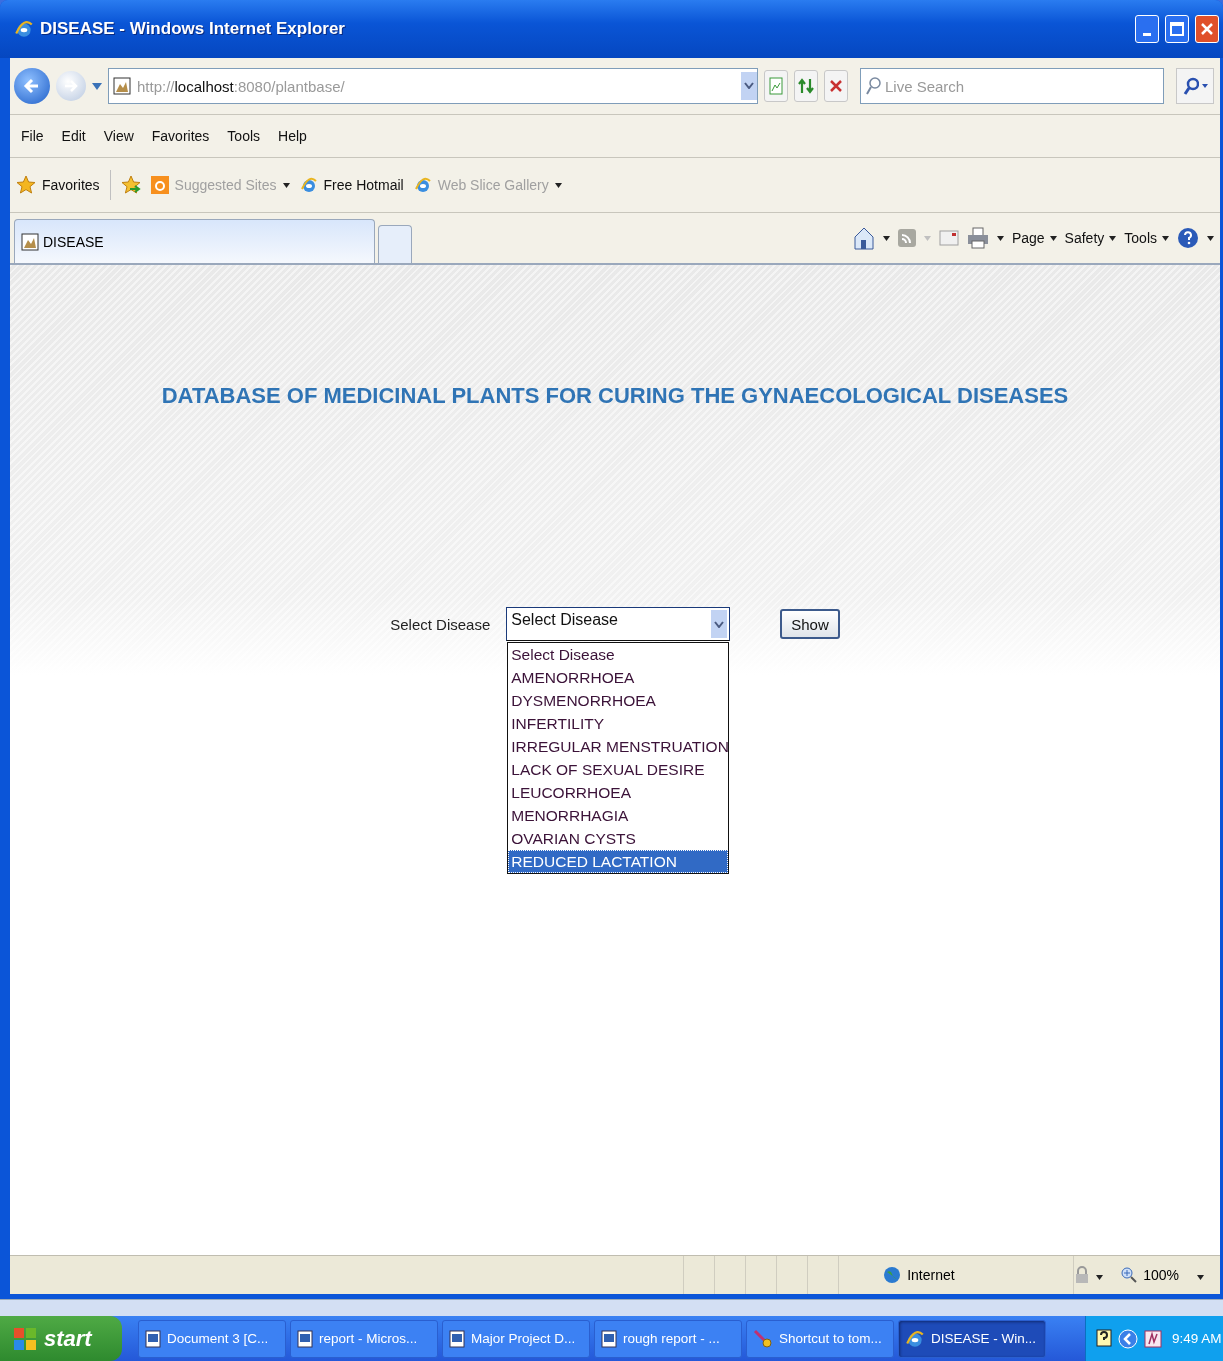  Describe the element at coordinates (863, 238) in the screenshot. I see `home-icon` at that location.